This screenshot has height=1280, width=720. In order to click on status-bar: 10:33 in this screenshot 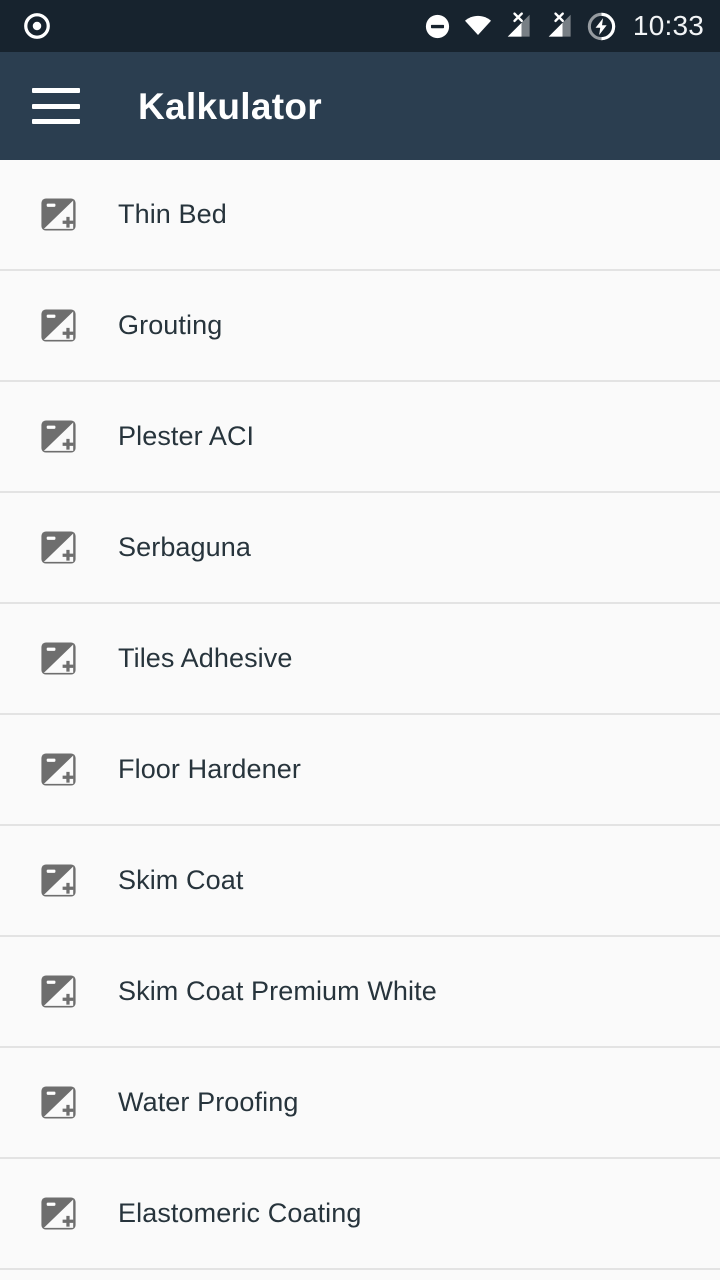, I will do `click(360, 26)`.